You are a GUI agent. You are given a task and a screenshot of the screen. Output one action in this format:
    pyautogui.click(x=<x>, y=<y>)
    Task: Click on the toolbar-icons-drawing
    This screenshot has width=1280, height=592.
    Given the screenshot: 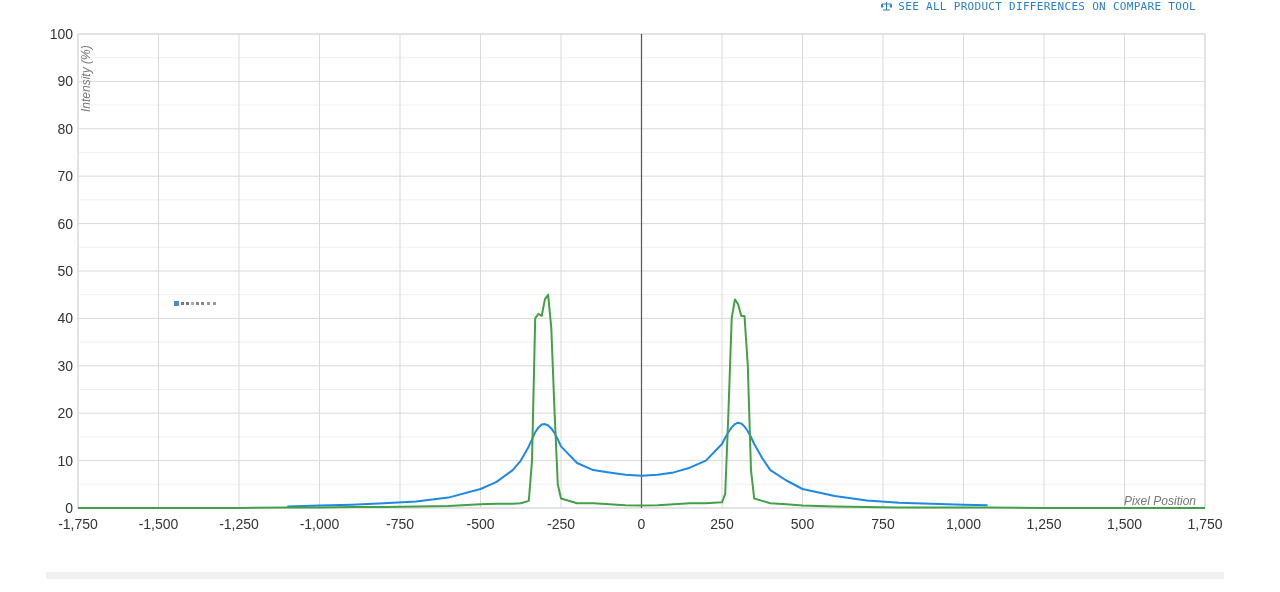 What is the action you would take?
    pyautogui.click(x=195, y=303)
    